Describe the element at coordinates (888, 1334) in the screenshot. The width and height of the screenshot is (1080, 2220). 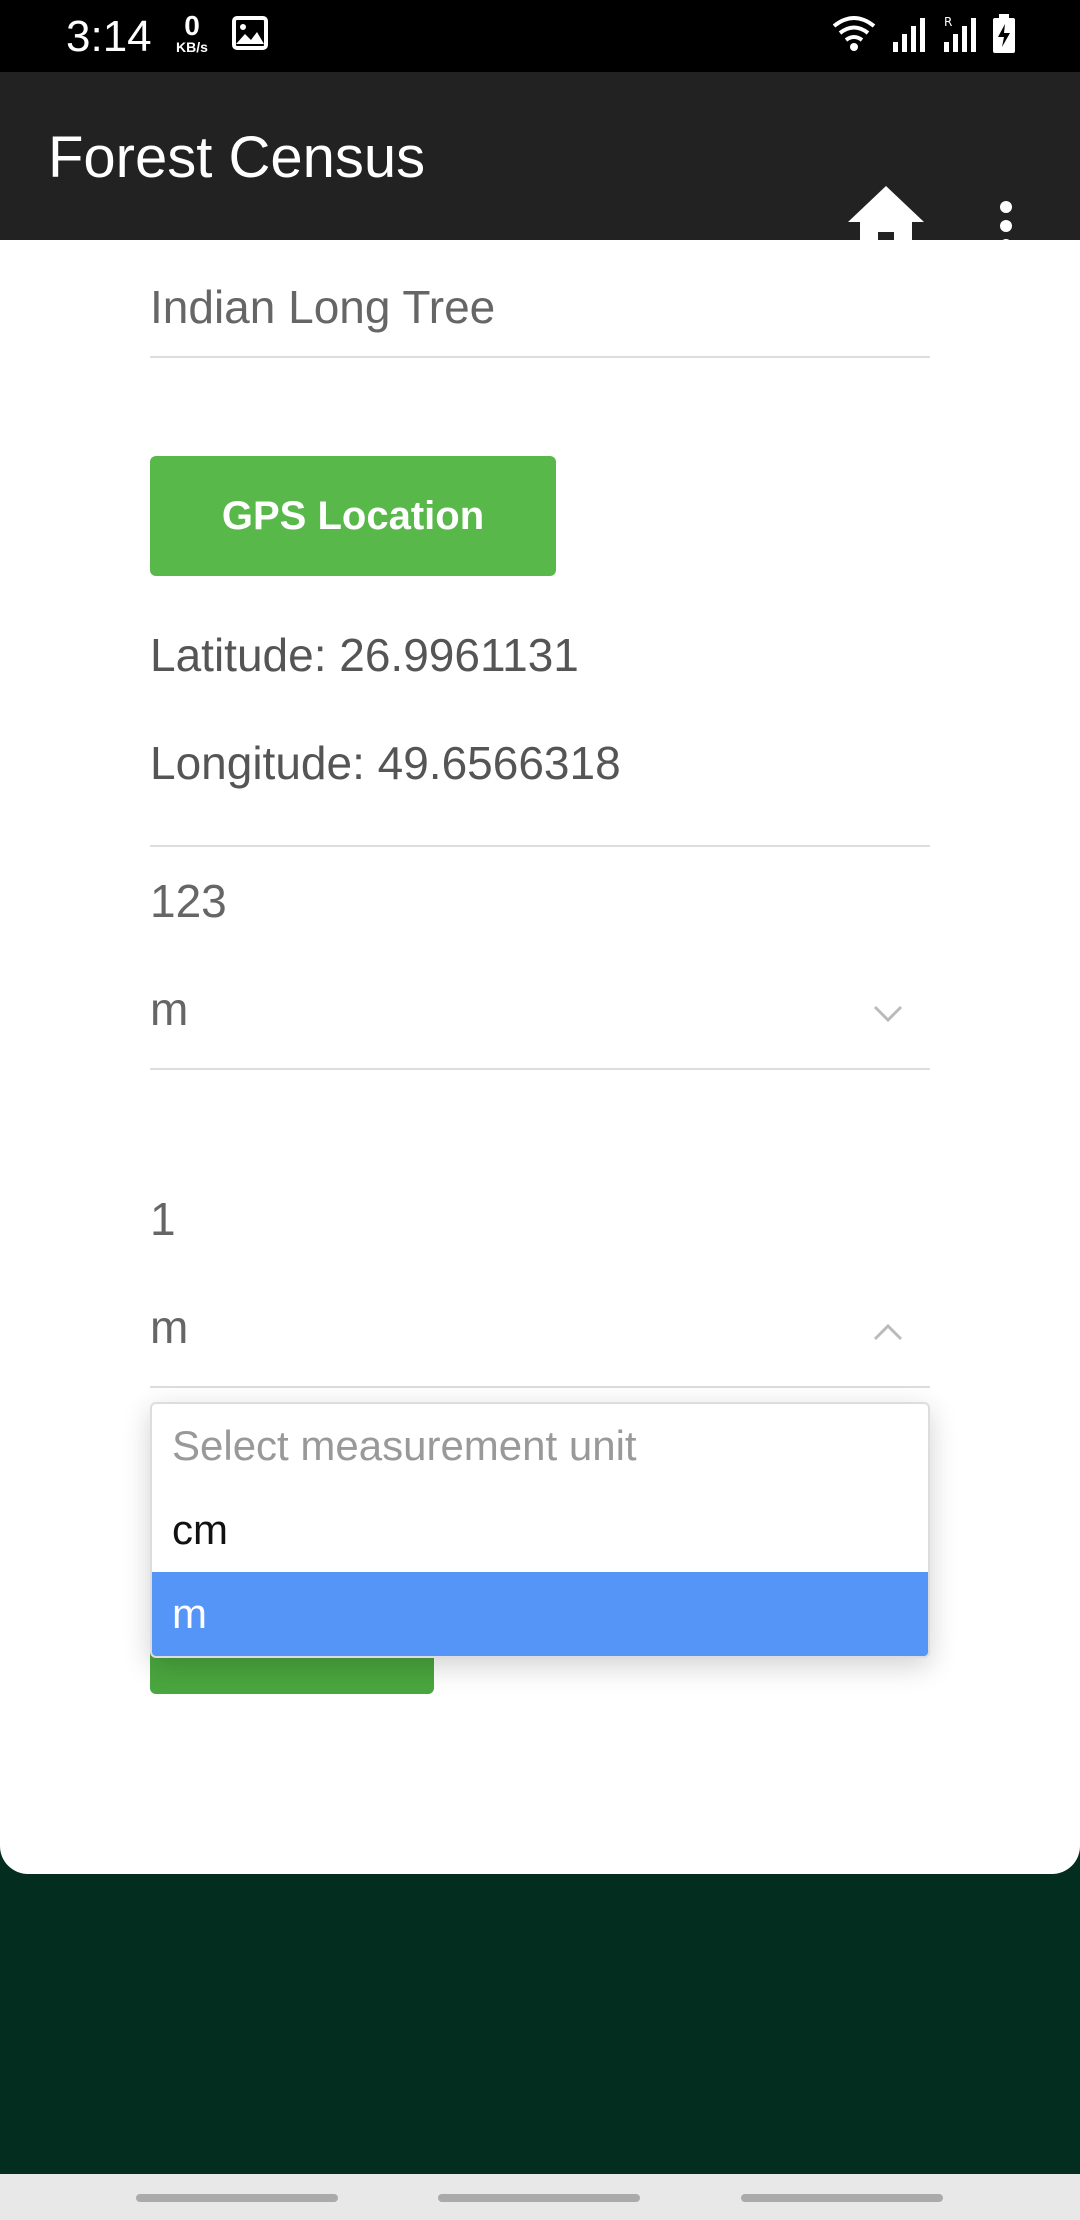
I see `chevron-up-icon` at that location.